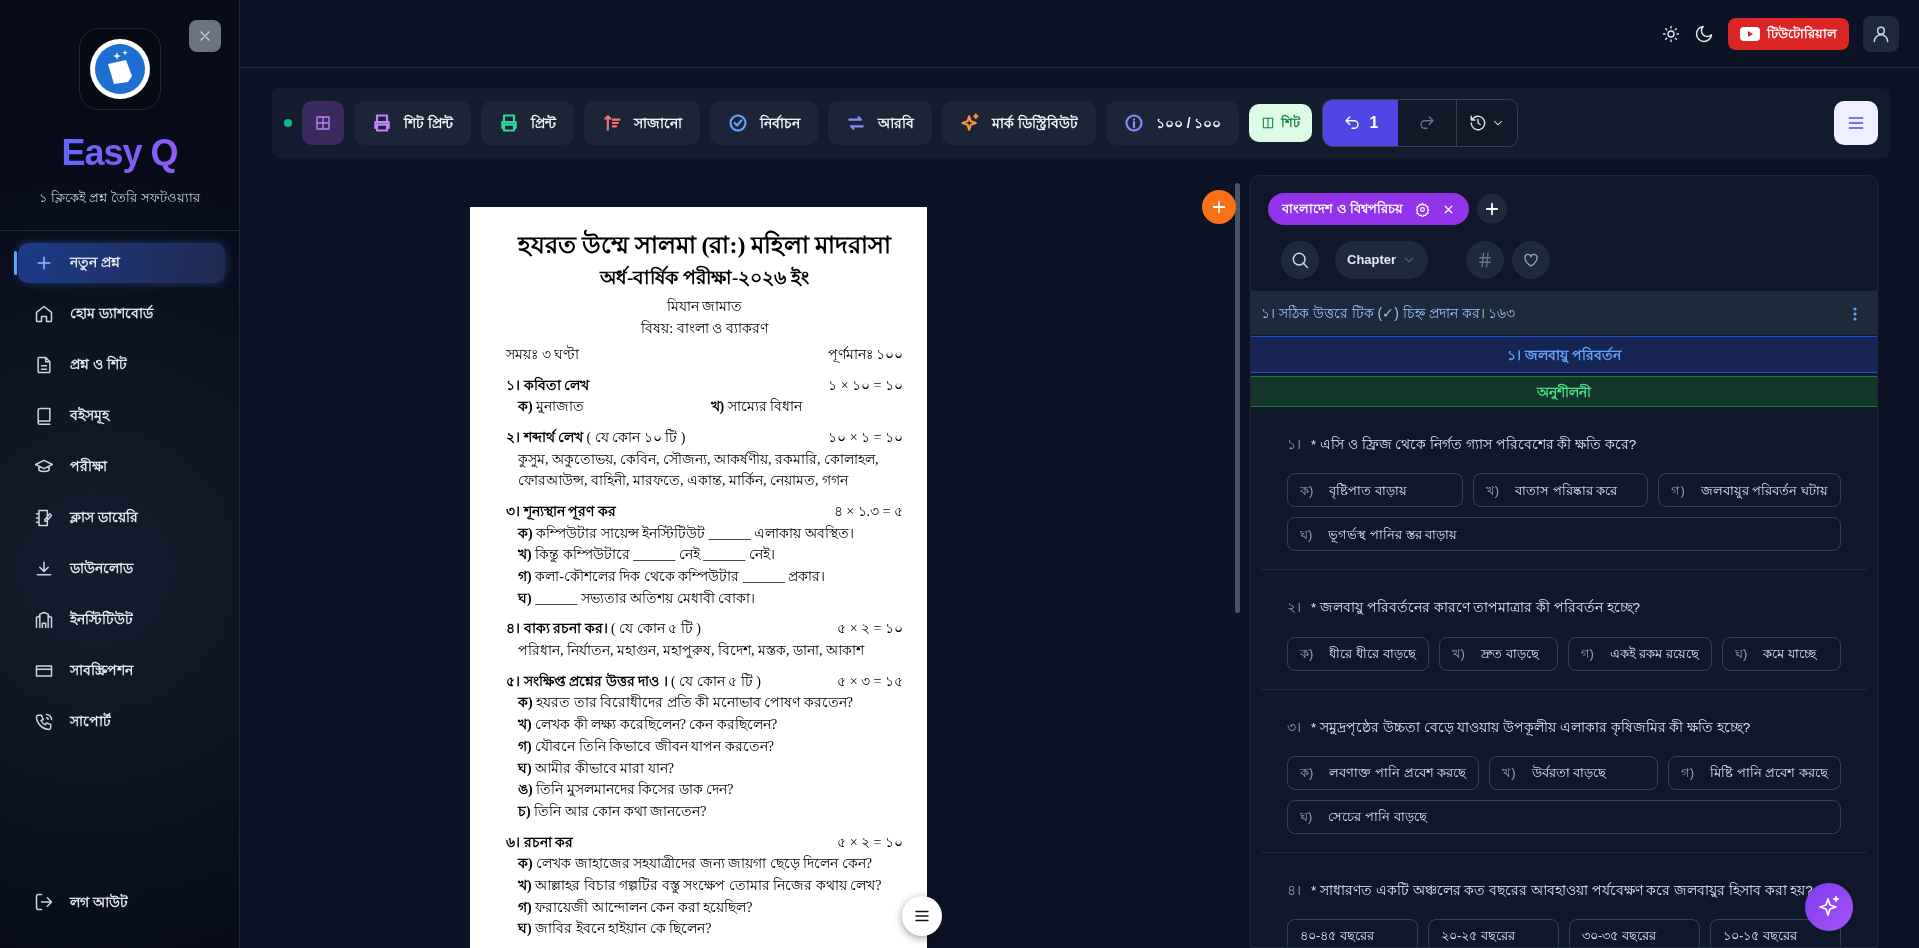  What do you see at coordinates (1781, 653) in the screenshot?
I see `answer-option: ঘ) কমে যাচ্ছে` at bounding box center [1781, 653].